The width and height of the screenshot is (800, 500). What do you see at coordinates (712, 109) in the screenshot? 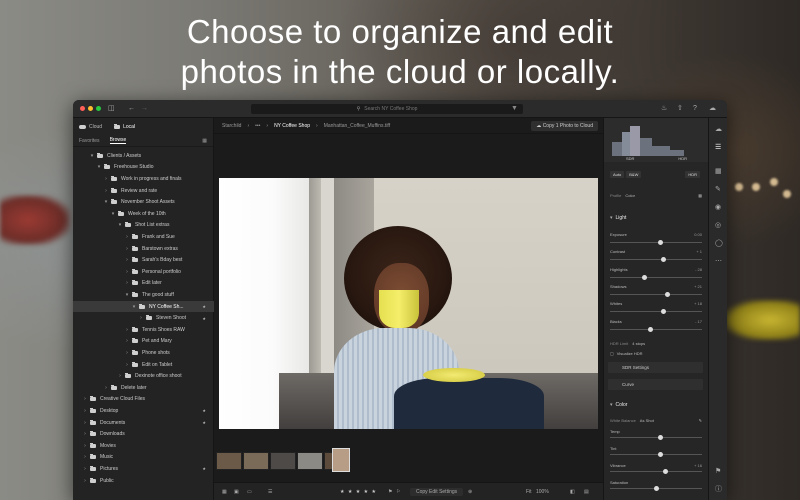
I see `cloud-status-icon: ☁` at bounding box center [712, 109].